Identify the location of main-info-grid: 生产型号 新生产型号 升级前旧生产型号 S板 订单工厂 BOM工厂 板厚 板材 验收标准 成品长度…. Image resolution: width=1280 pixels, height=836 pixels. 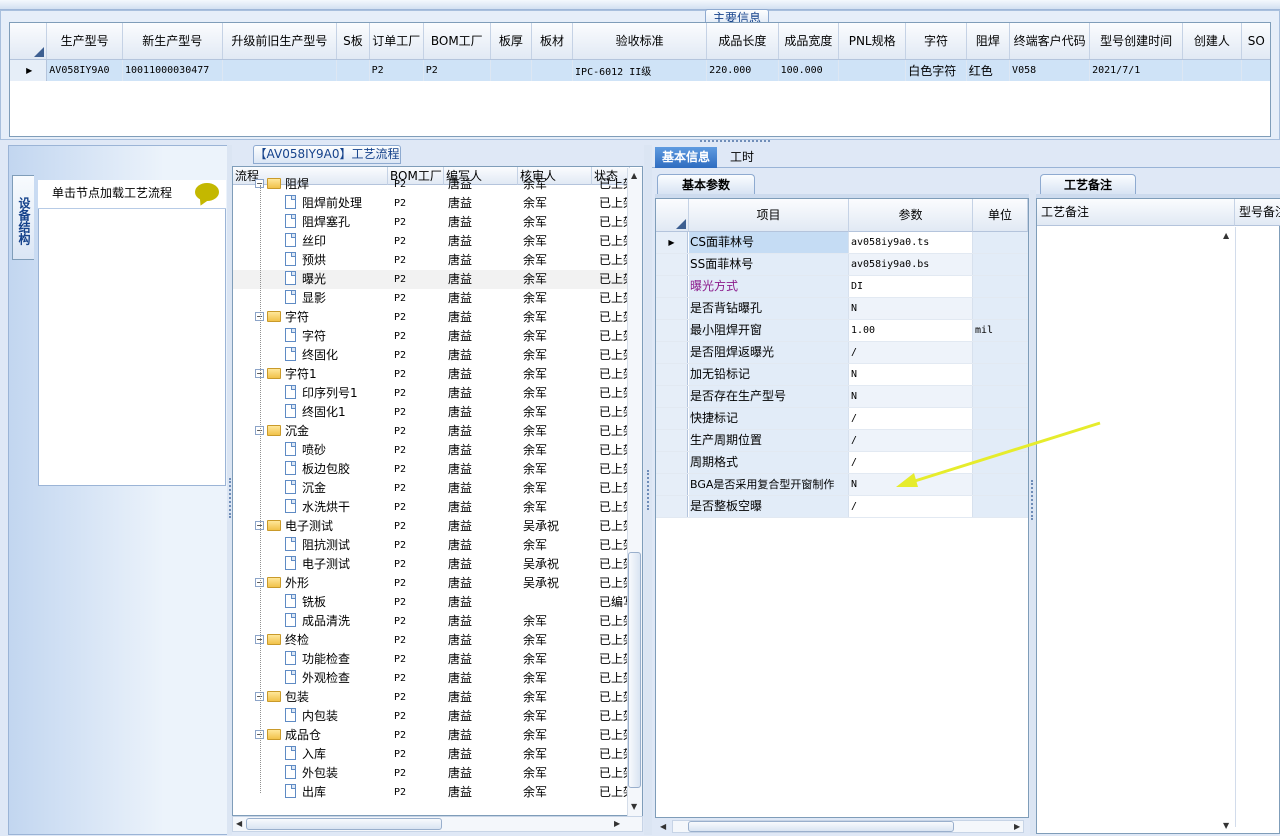
(640, 79).